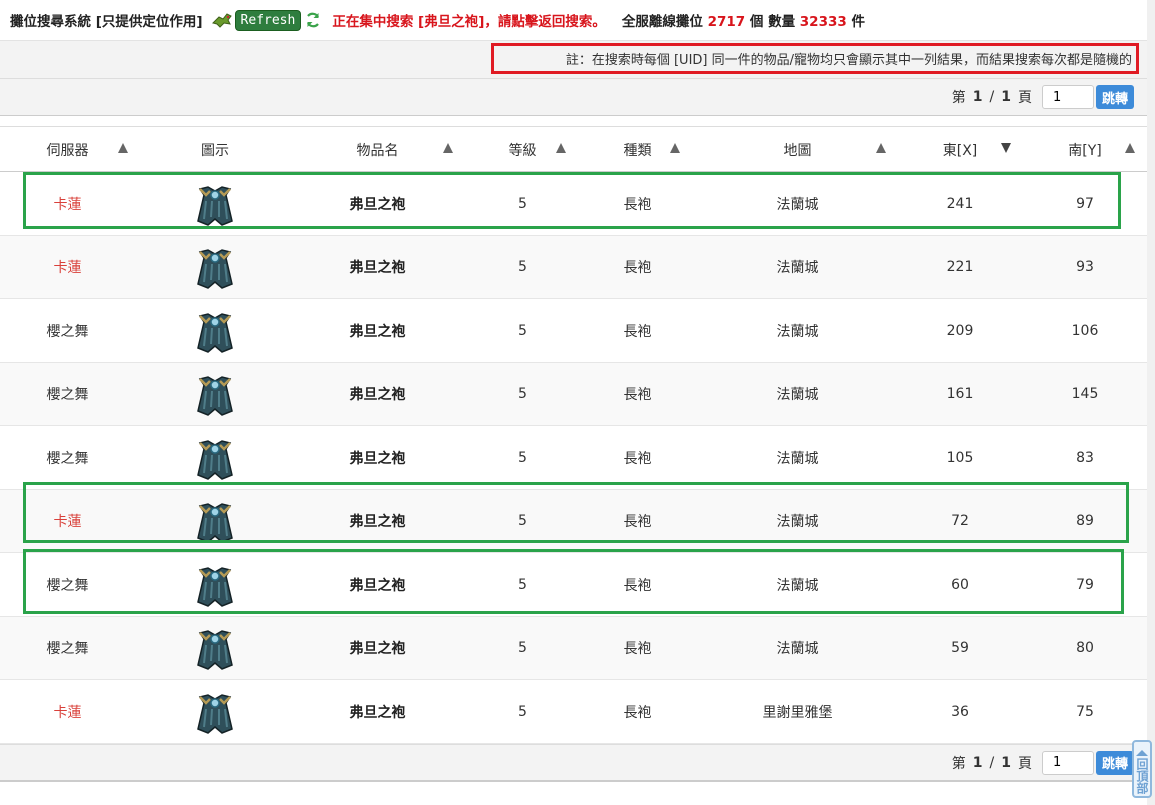 This screenshot has width=1155, height=805. Describe the element at coordinates (1085, 267) in the screenshot. I see `cell-y: 93` at that location.